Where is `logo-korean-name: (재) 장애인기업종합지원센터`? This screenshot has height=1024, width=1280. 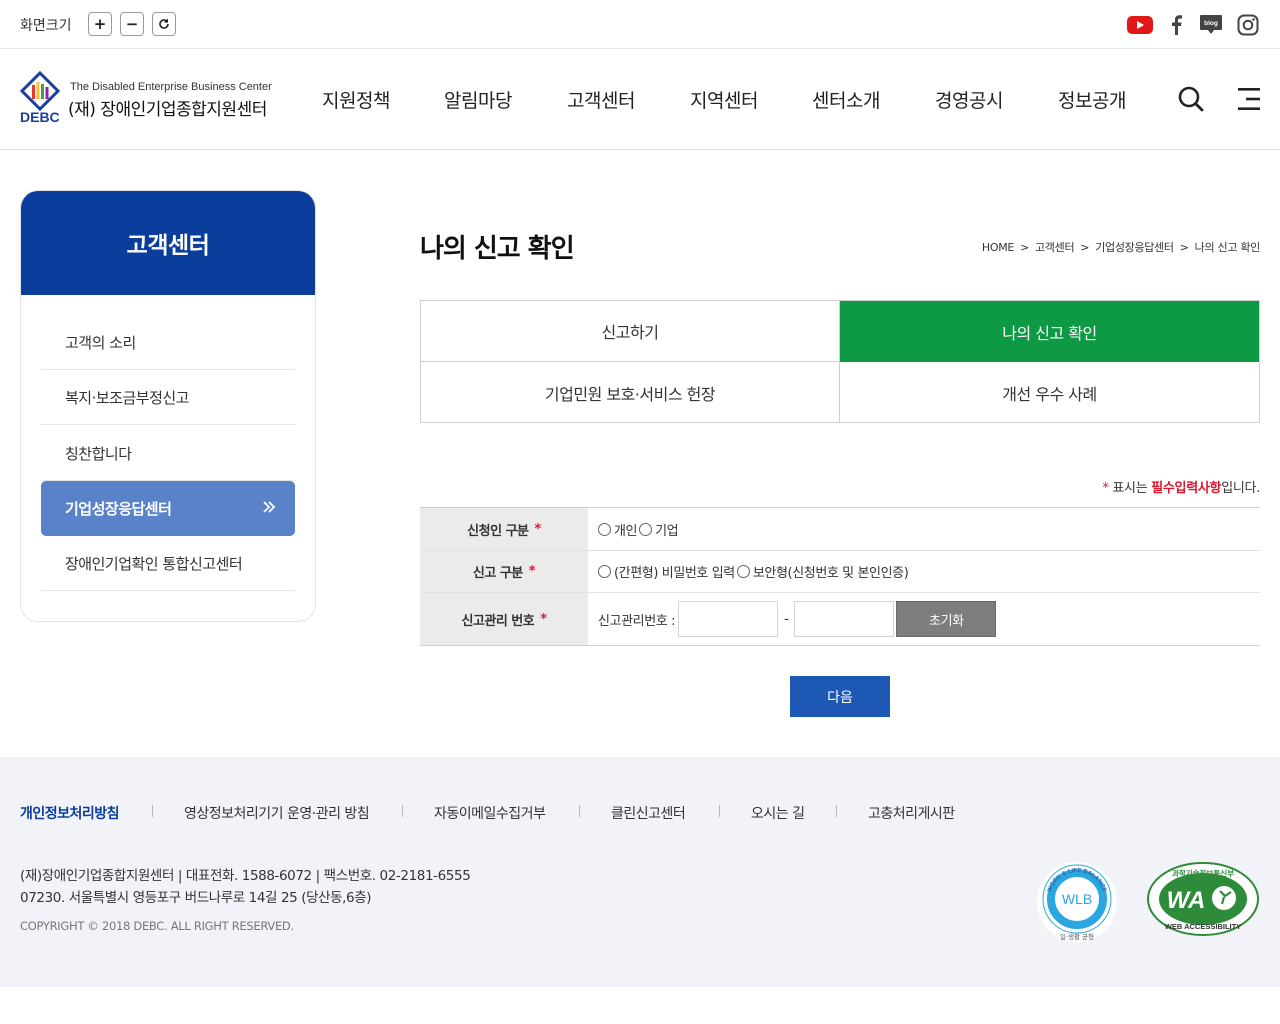 logo-korean-name: (재) 장애인기업종합지원센터 is located at coordinates (167, 110).